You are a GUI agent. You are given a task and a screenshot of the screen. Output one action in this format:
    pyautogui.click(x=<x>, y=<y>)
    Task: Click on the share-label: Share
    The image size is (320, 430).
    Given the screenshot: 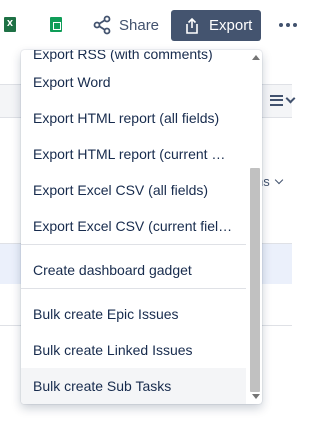 What is the action you would take?
    pyautogui.click(x=139, y=25)
    